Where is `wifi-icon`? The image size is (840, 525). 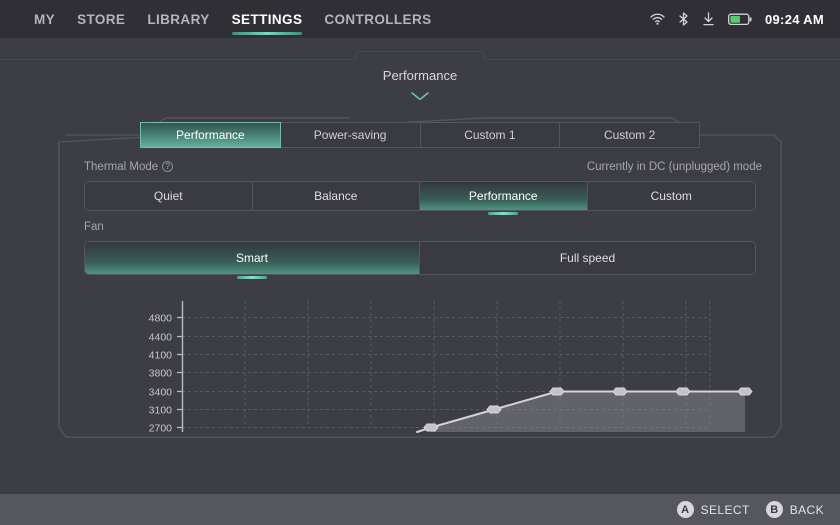
wifi-icon is located at coordinates (657, 19).